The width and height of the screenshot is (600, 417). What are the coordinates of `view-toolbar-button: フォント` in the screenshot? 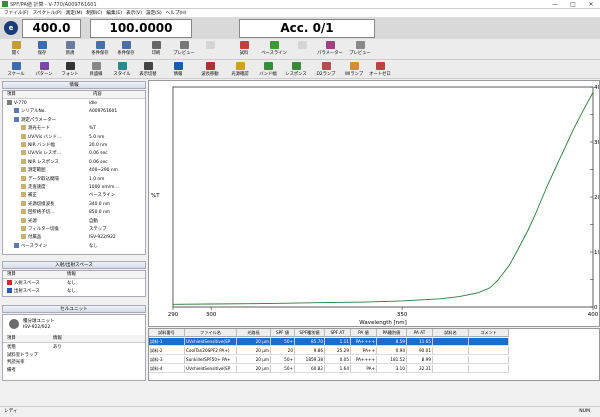 It's located at (70, 70).